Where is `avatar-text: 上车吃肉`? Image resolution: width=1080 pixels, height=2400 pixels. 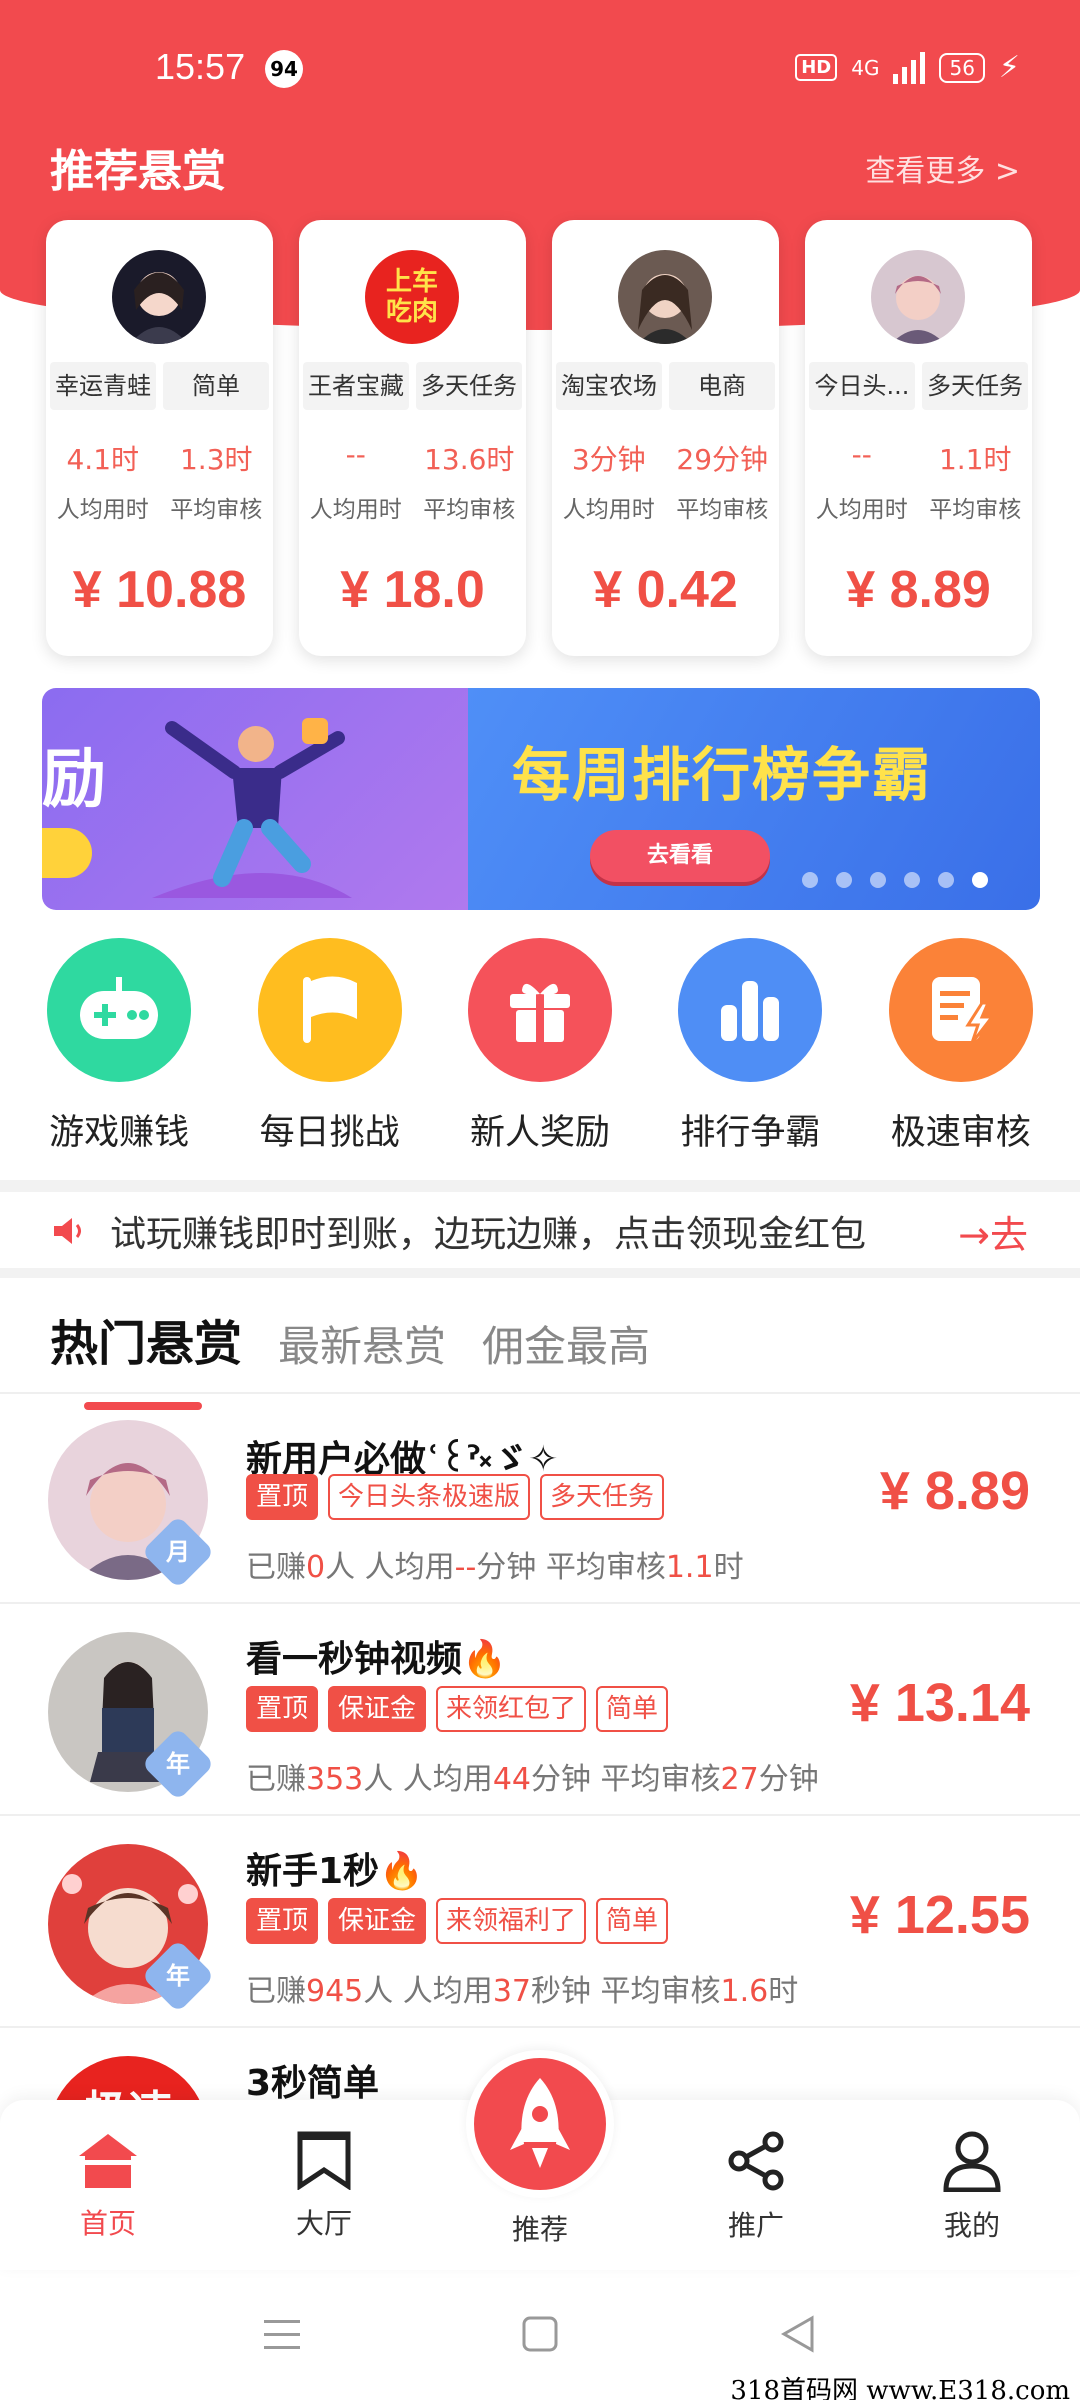
avatar-text: 上车吃肉 is located at coordinates (411, 297).